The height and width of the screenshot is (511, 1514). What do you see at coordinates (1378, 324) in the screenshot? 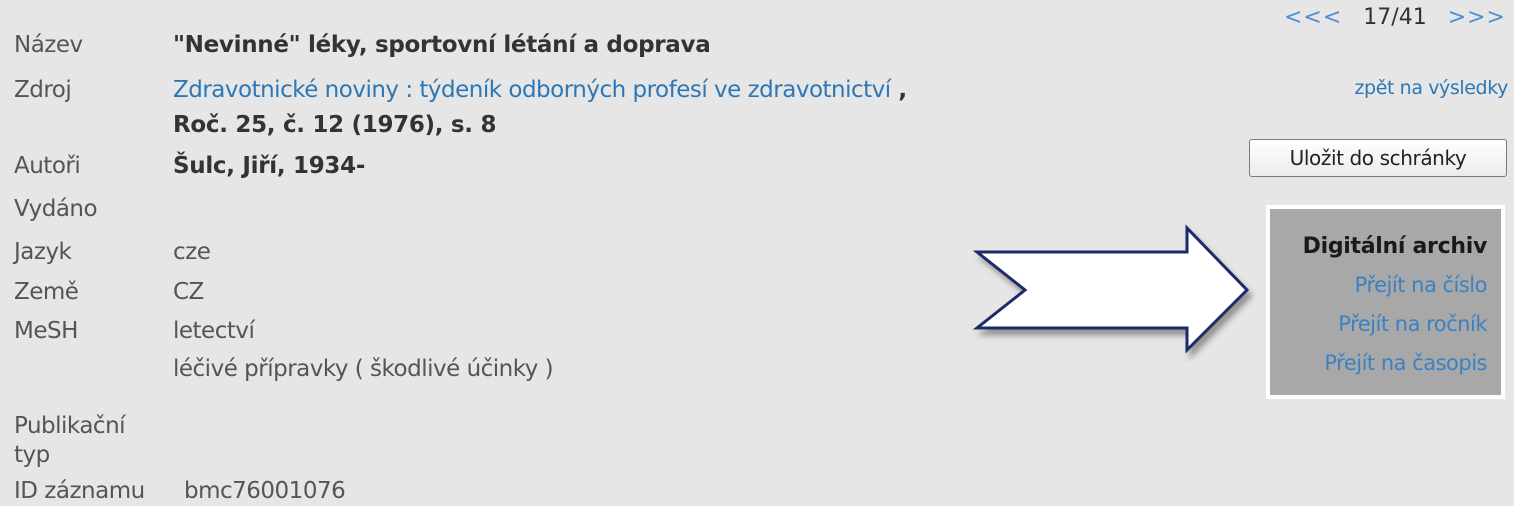
I see `go-to-volume-link: Přejít na ročník` at bounding box center [1378, 324].